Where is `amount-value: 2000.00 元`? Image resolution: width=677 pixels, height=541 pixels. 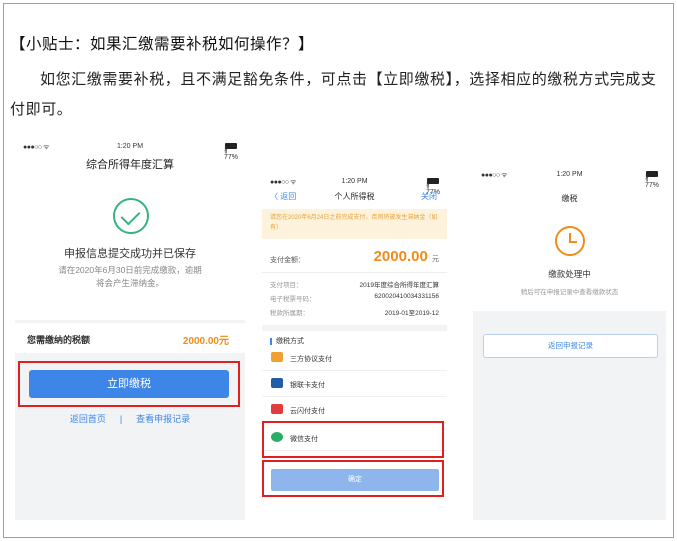 amount-value: 2000.00 元 is located at coordinates (406, 256).